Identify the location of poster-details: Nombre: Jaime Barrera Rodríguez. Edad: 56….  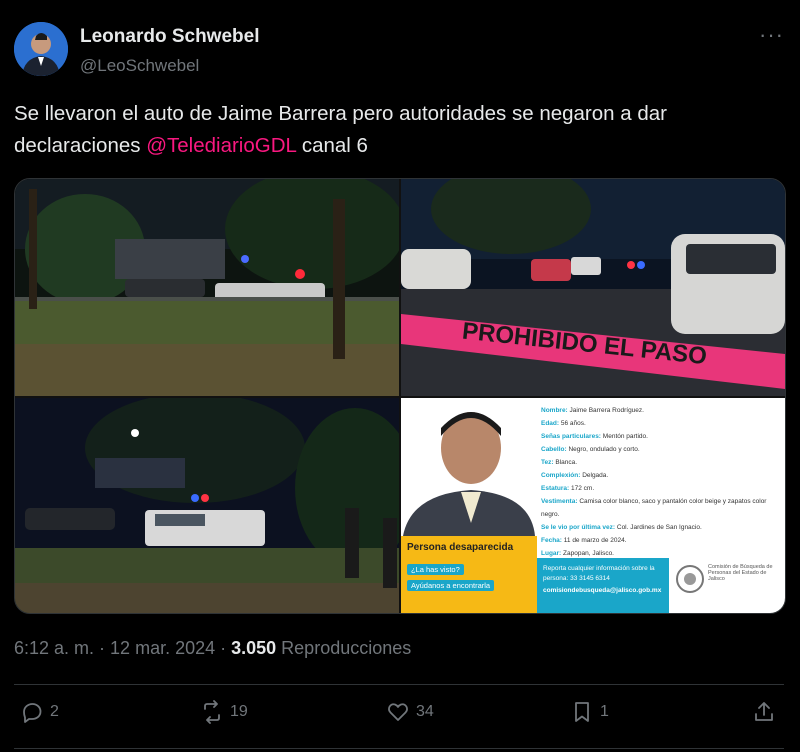
(661, 482).